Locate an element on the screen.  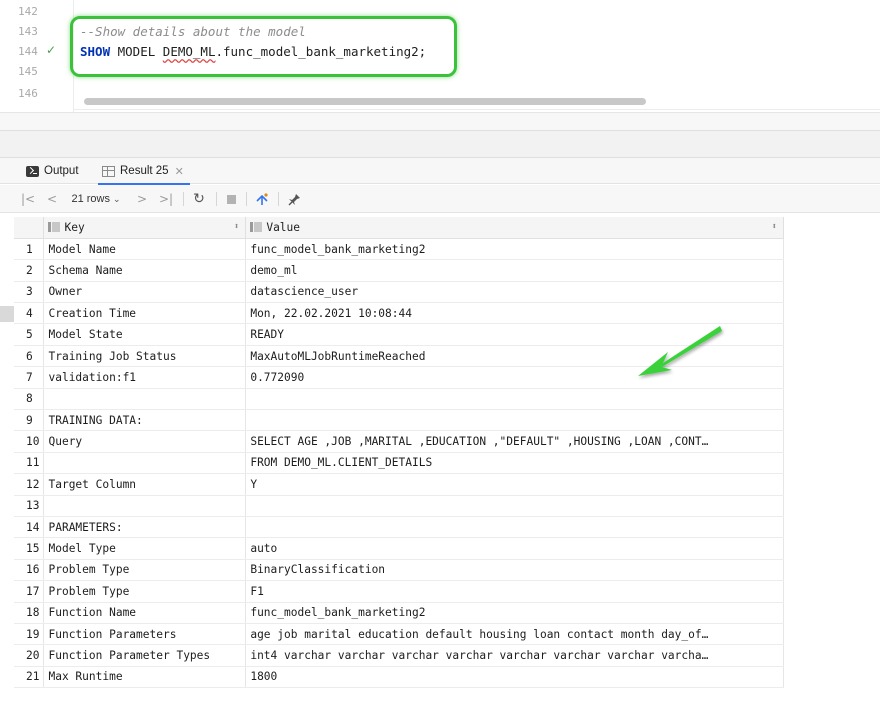
key-cell: Owner is located at coordinates (145, 292).